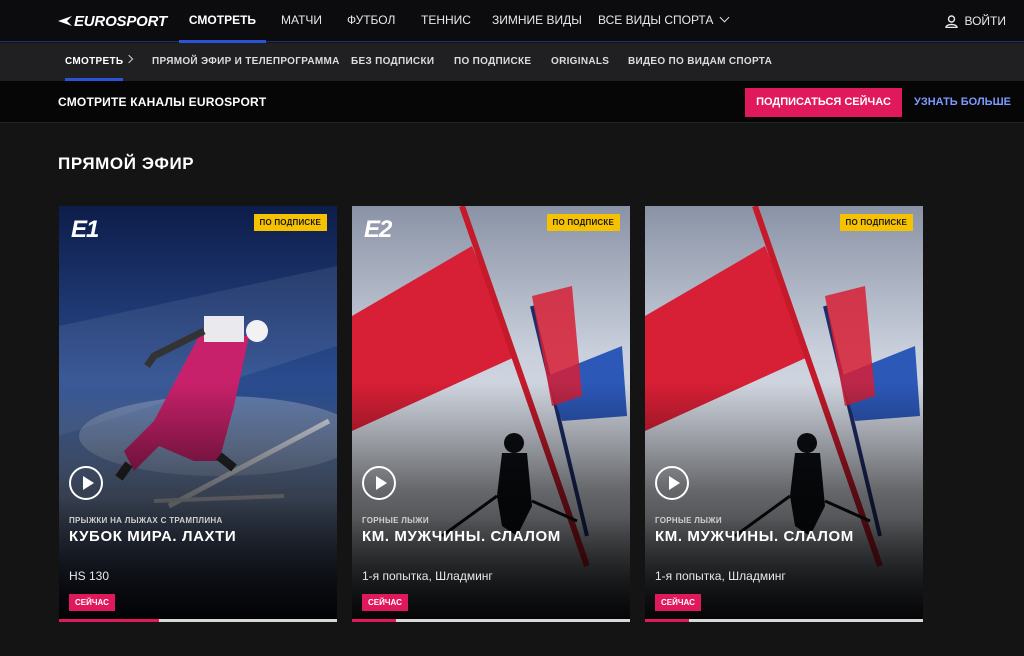 Image resolution: width=1024 pixels, height=656 pixels. Describe the element at coordinates (94, 62) in the screenshot. I see `subnav-watch: СМОТРЕТЬ` at that location.